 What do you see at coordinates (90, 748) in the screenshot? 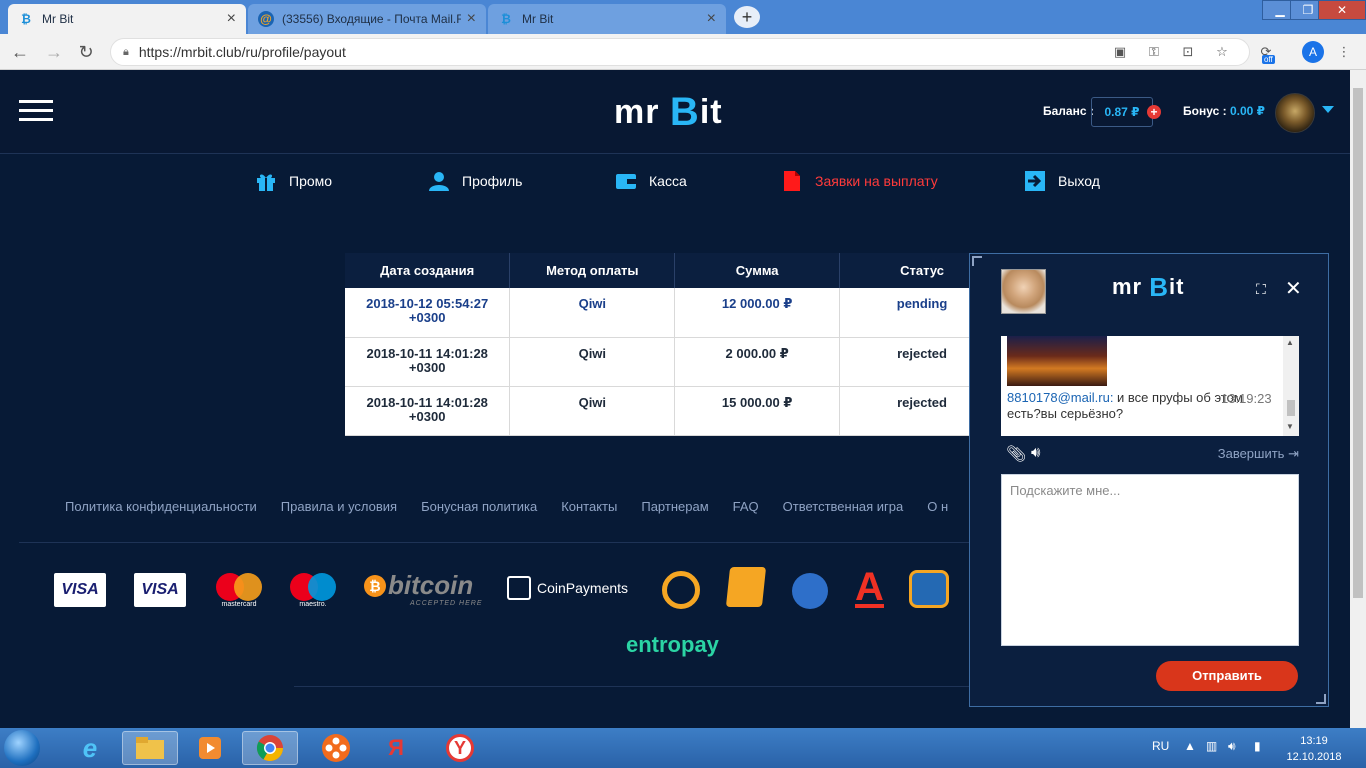
I see `ie-icon: e` at bounding box center [90, 748].